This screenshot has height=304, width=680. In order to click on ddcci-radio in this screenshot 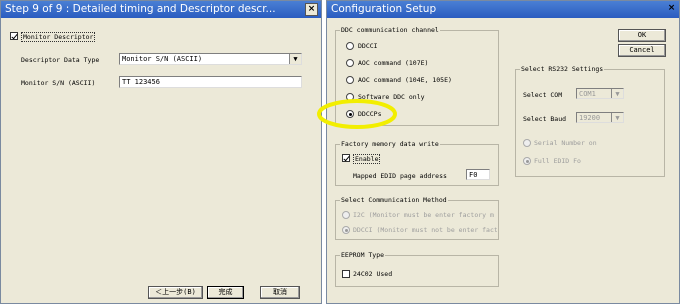, I will do `click(346, 230)`.